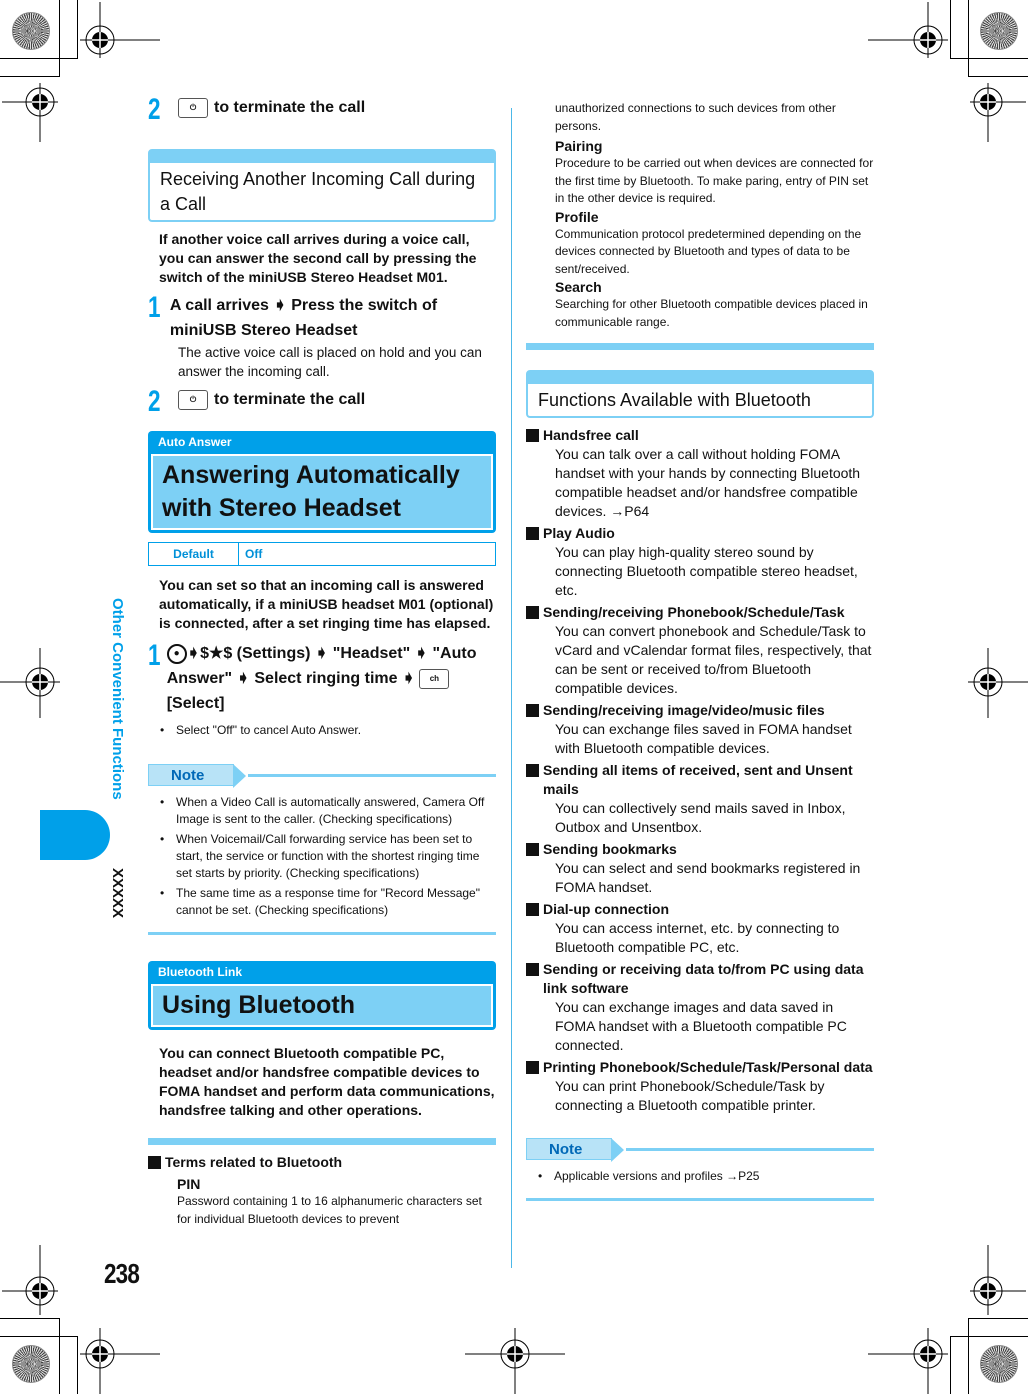 This screenshot has height=1394, width=1028. Describe the element at coordinates (117, 893) in the screenshot. I see `chapter-tab-label: XXXXX` at that location.